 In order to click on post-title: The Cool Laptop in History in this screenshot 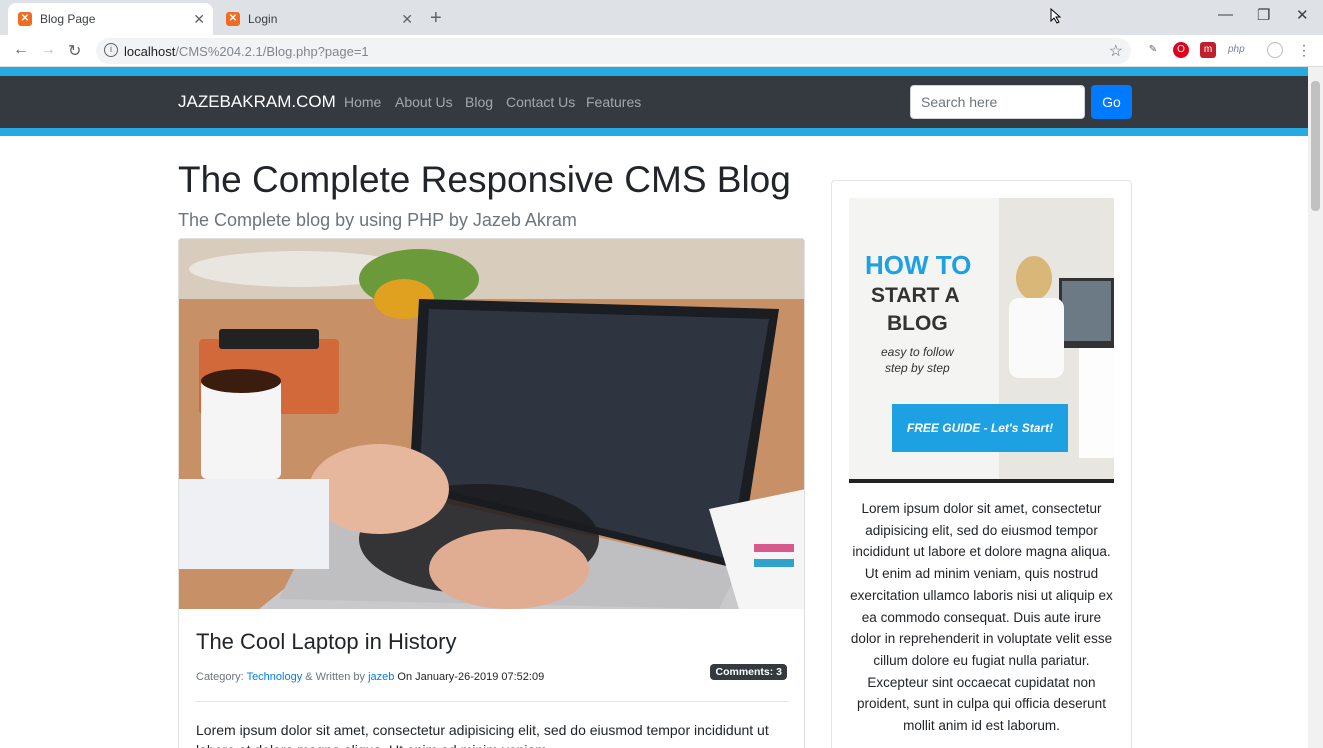, I will do `click(326, 642)`.